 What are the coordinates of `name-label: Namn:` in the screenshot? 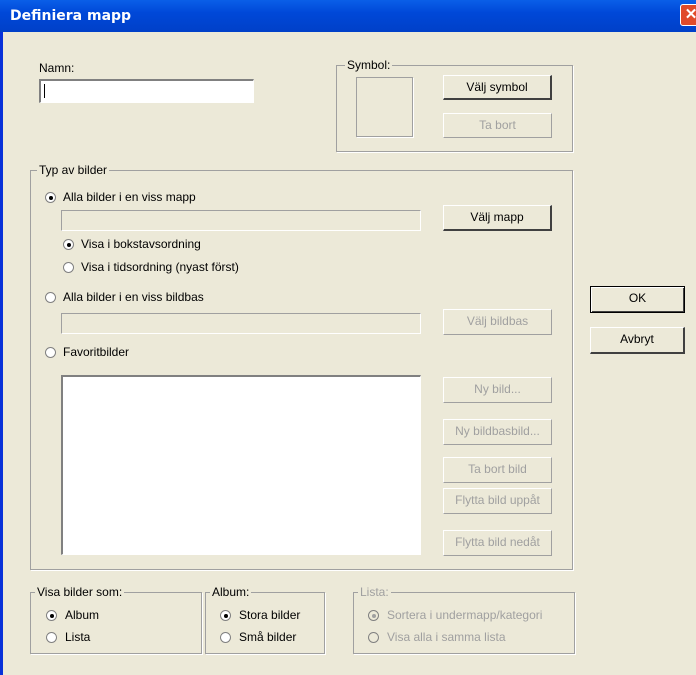 It's located at (57, 68).